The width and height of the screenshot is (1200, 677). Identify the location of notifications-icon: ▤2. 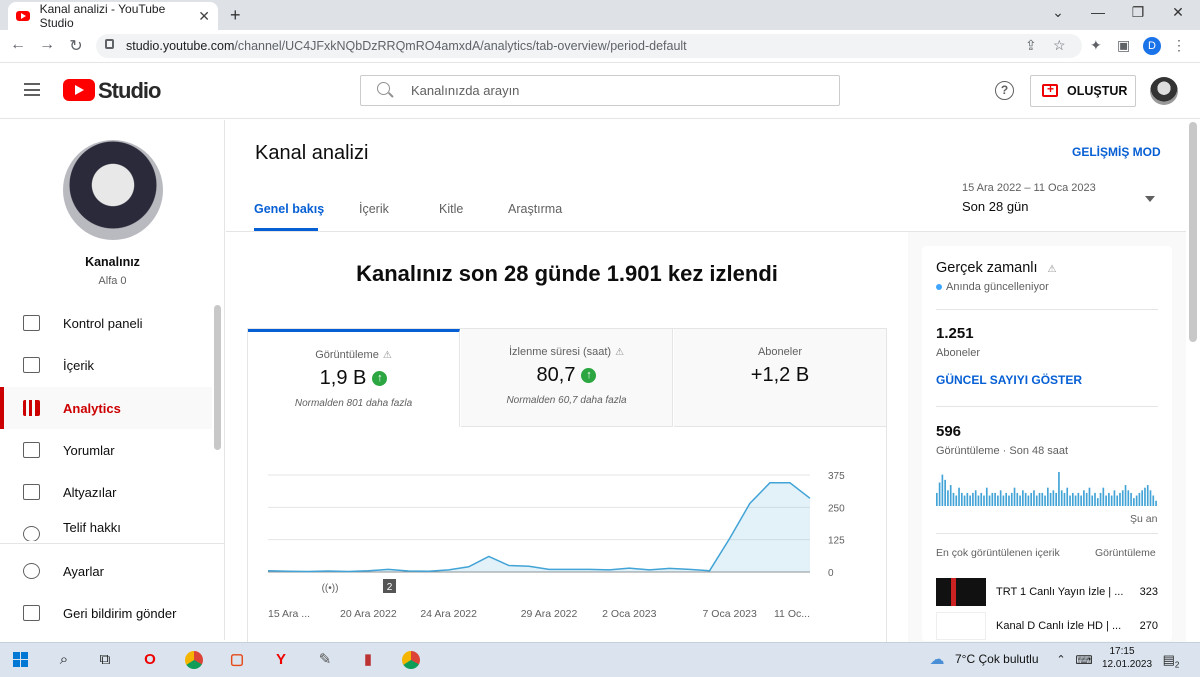
(1171, 660).